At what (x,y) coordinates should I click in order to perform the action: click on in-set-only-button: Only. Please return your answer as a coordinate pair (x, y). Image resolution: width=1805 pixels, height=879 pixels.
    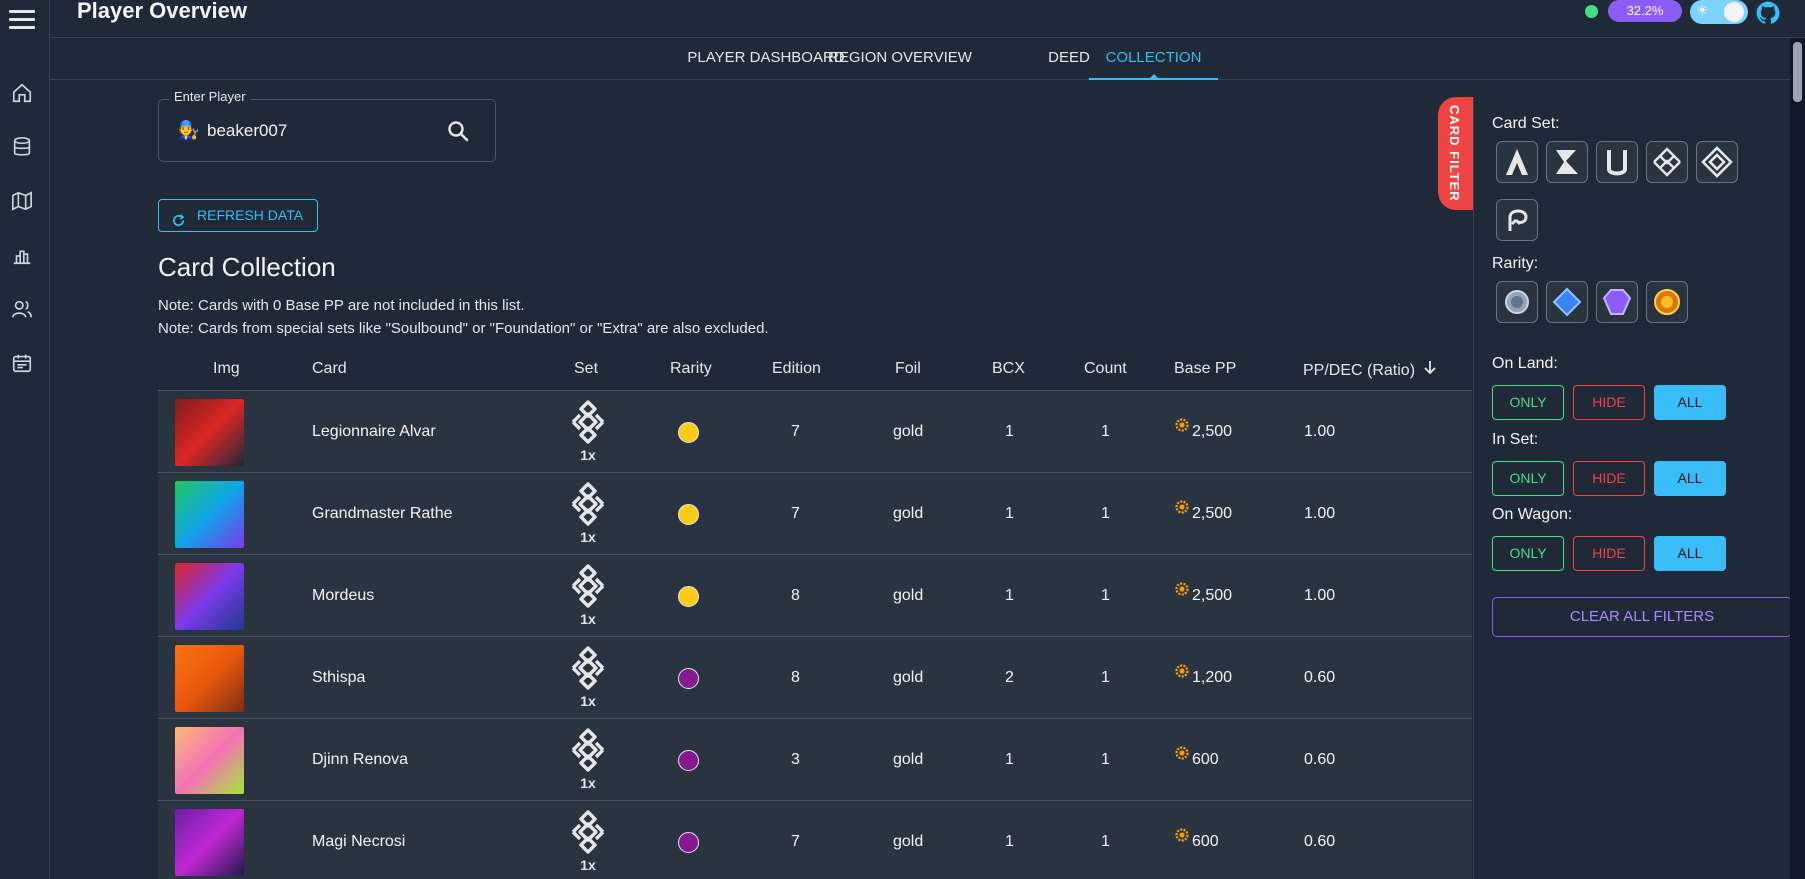
    Looking at the image, I should click on (1528, 478).